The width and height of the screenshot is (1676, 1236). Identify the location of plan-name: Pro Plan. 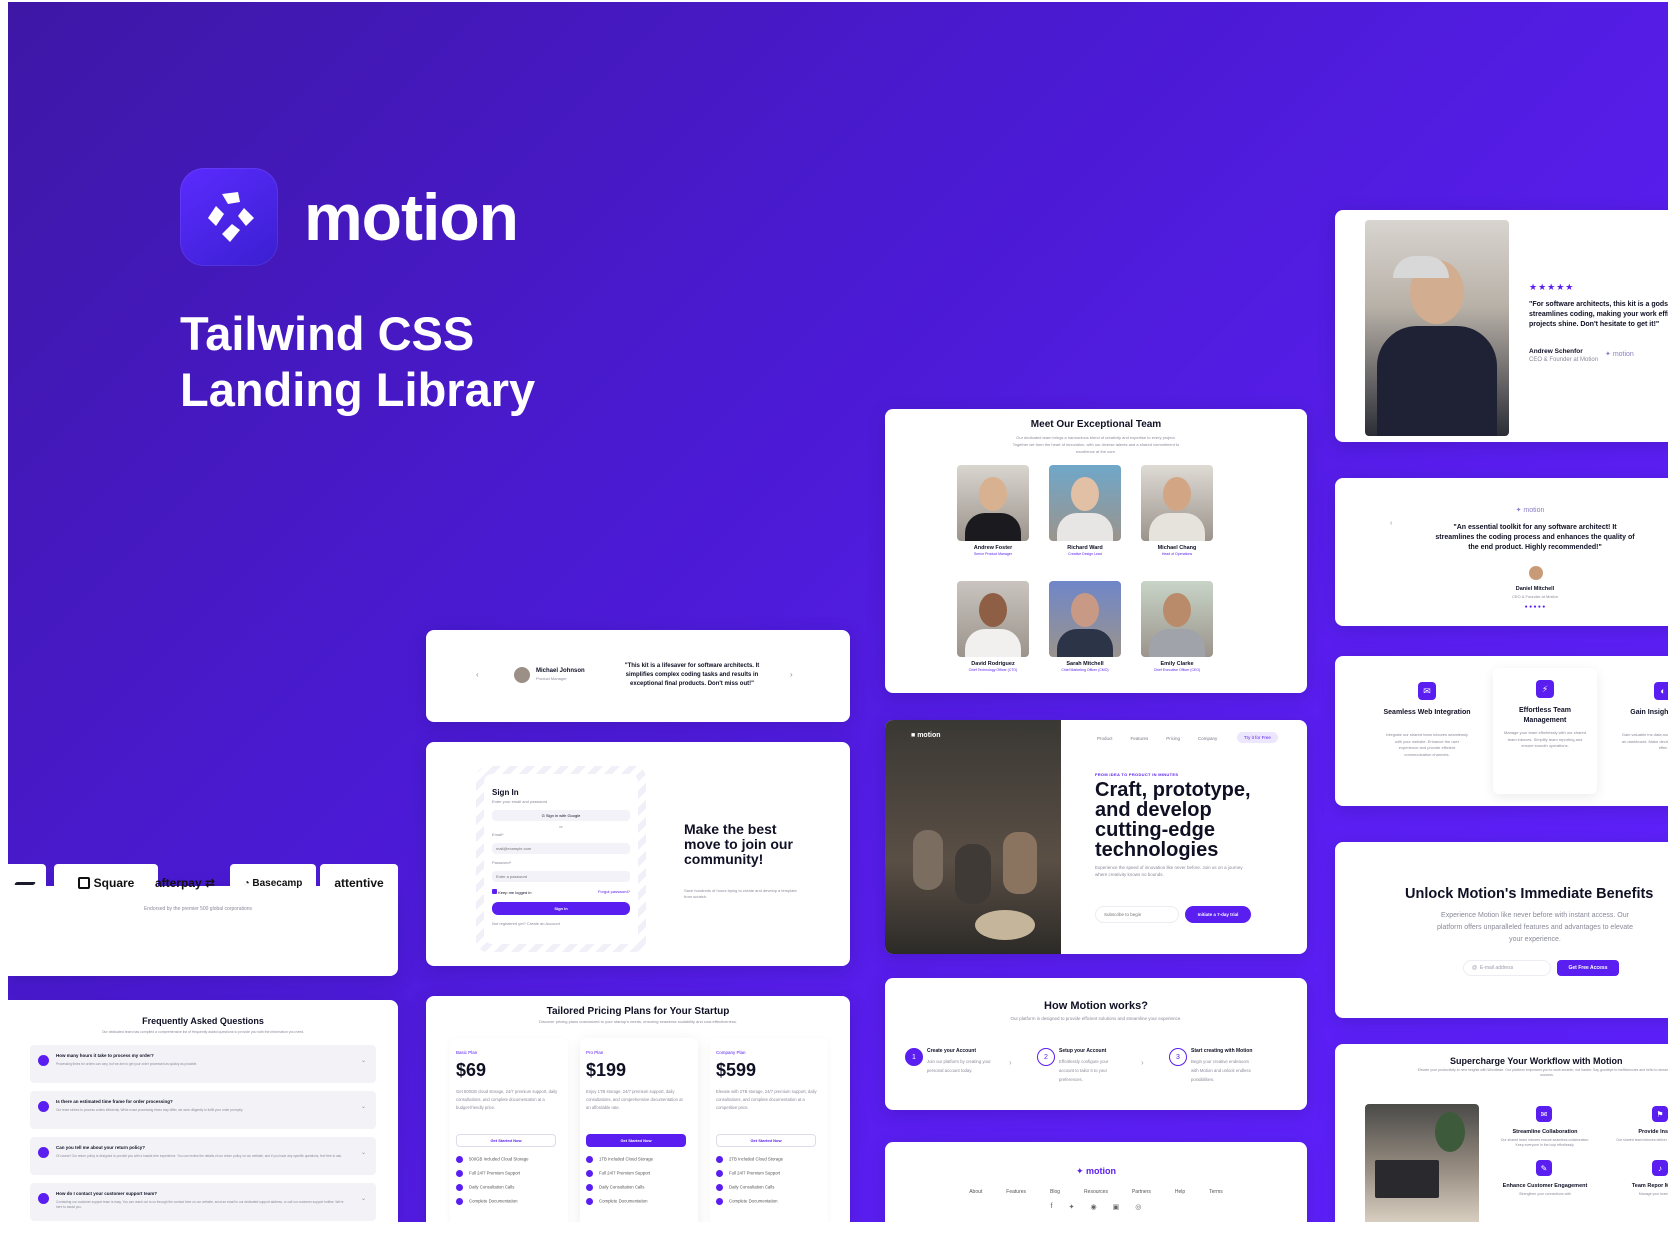
(595, 1052).